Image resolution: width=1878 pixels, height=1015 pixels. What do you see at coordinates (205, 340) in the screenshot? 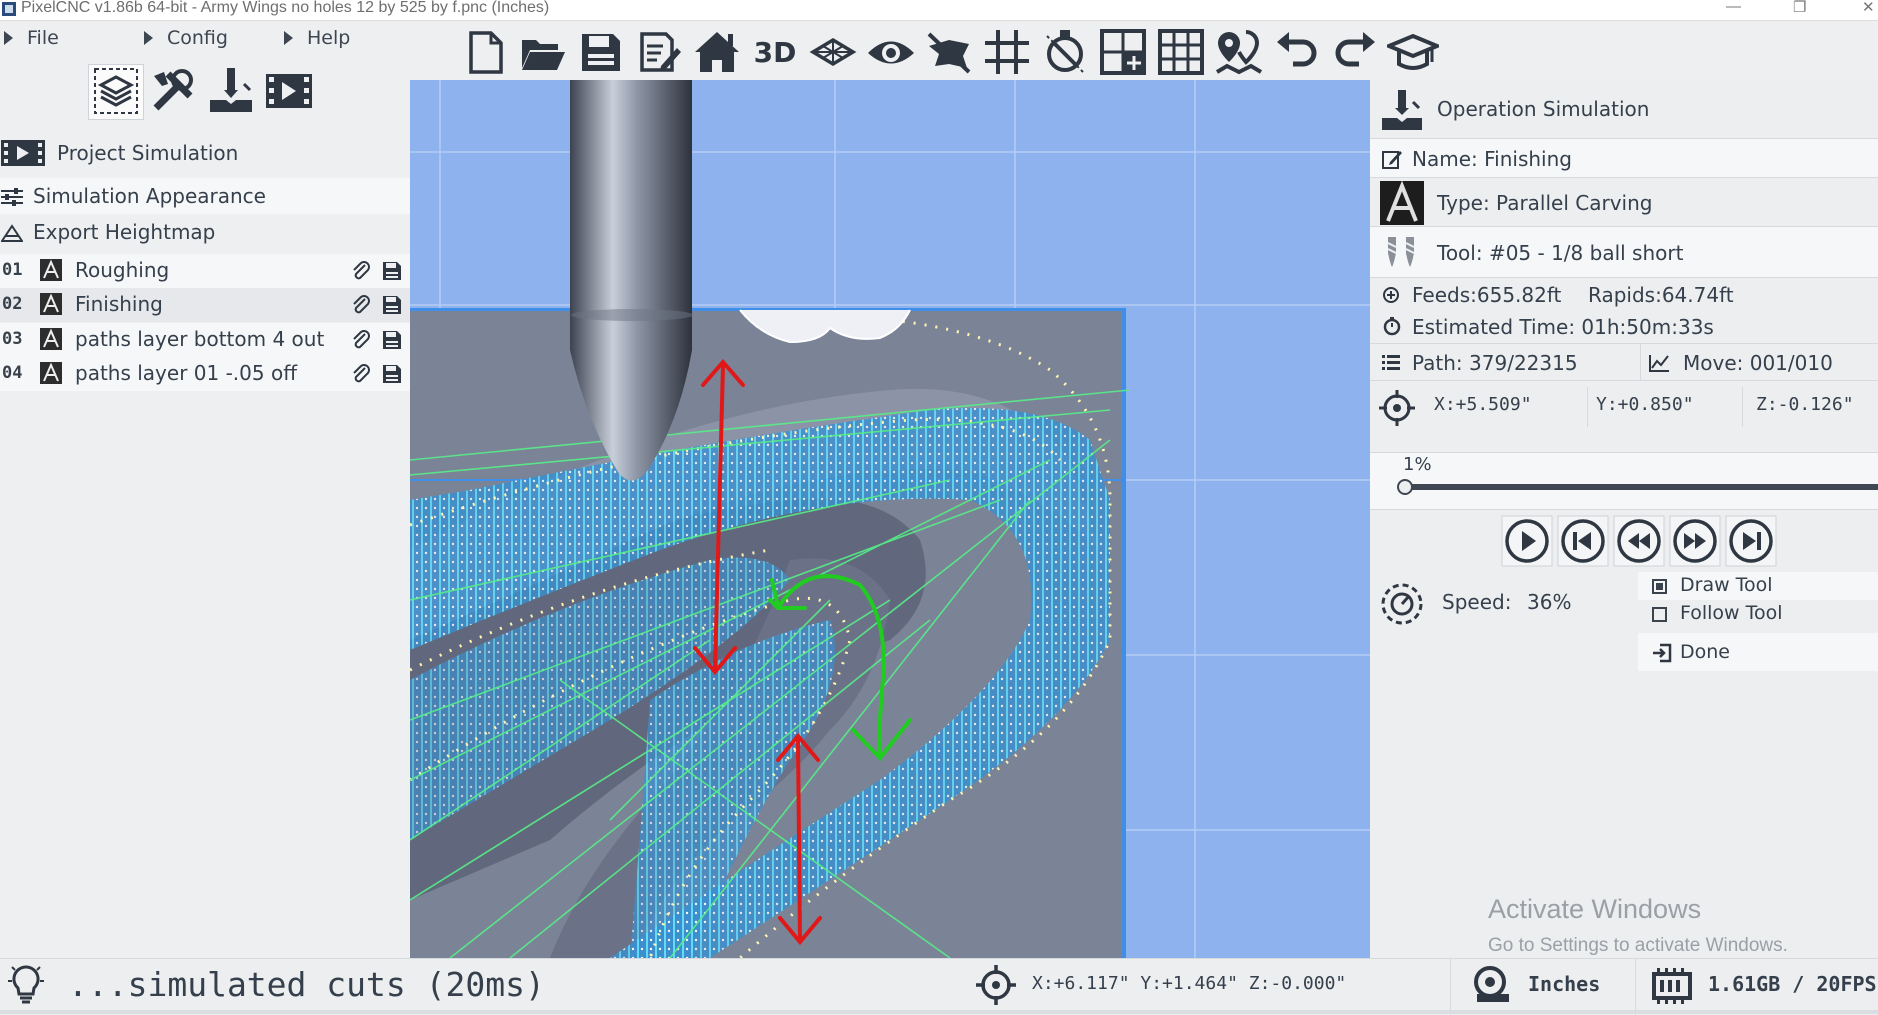
I see `operation-row: 03 paths layer bottom 4 out` at bounding box center [205, 340].